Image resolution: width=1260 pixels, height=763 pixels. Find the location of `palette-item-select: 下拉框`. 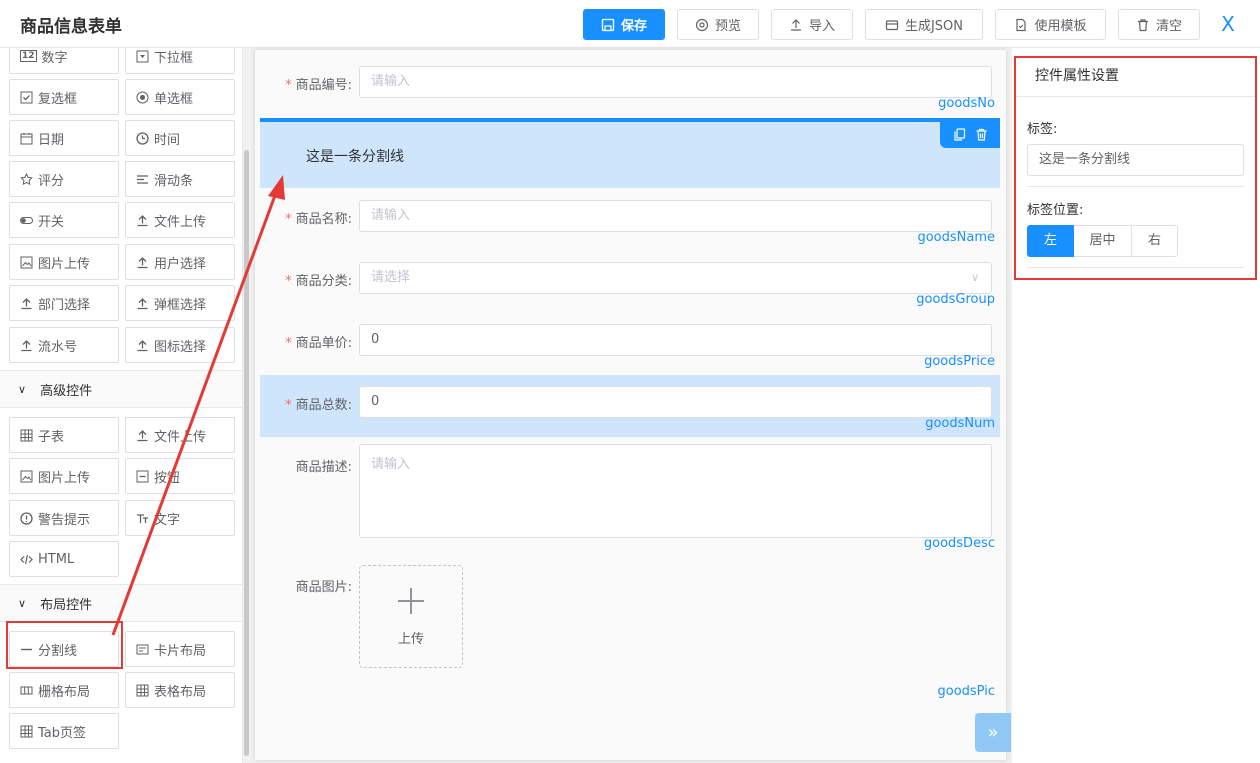

palette-item-select: 下拉框 is located at coordinates (180, 61).